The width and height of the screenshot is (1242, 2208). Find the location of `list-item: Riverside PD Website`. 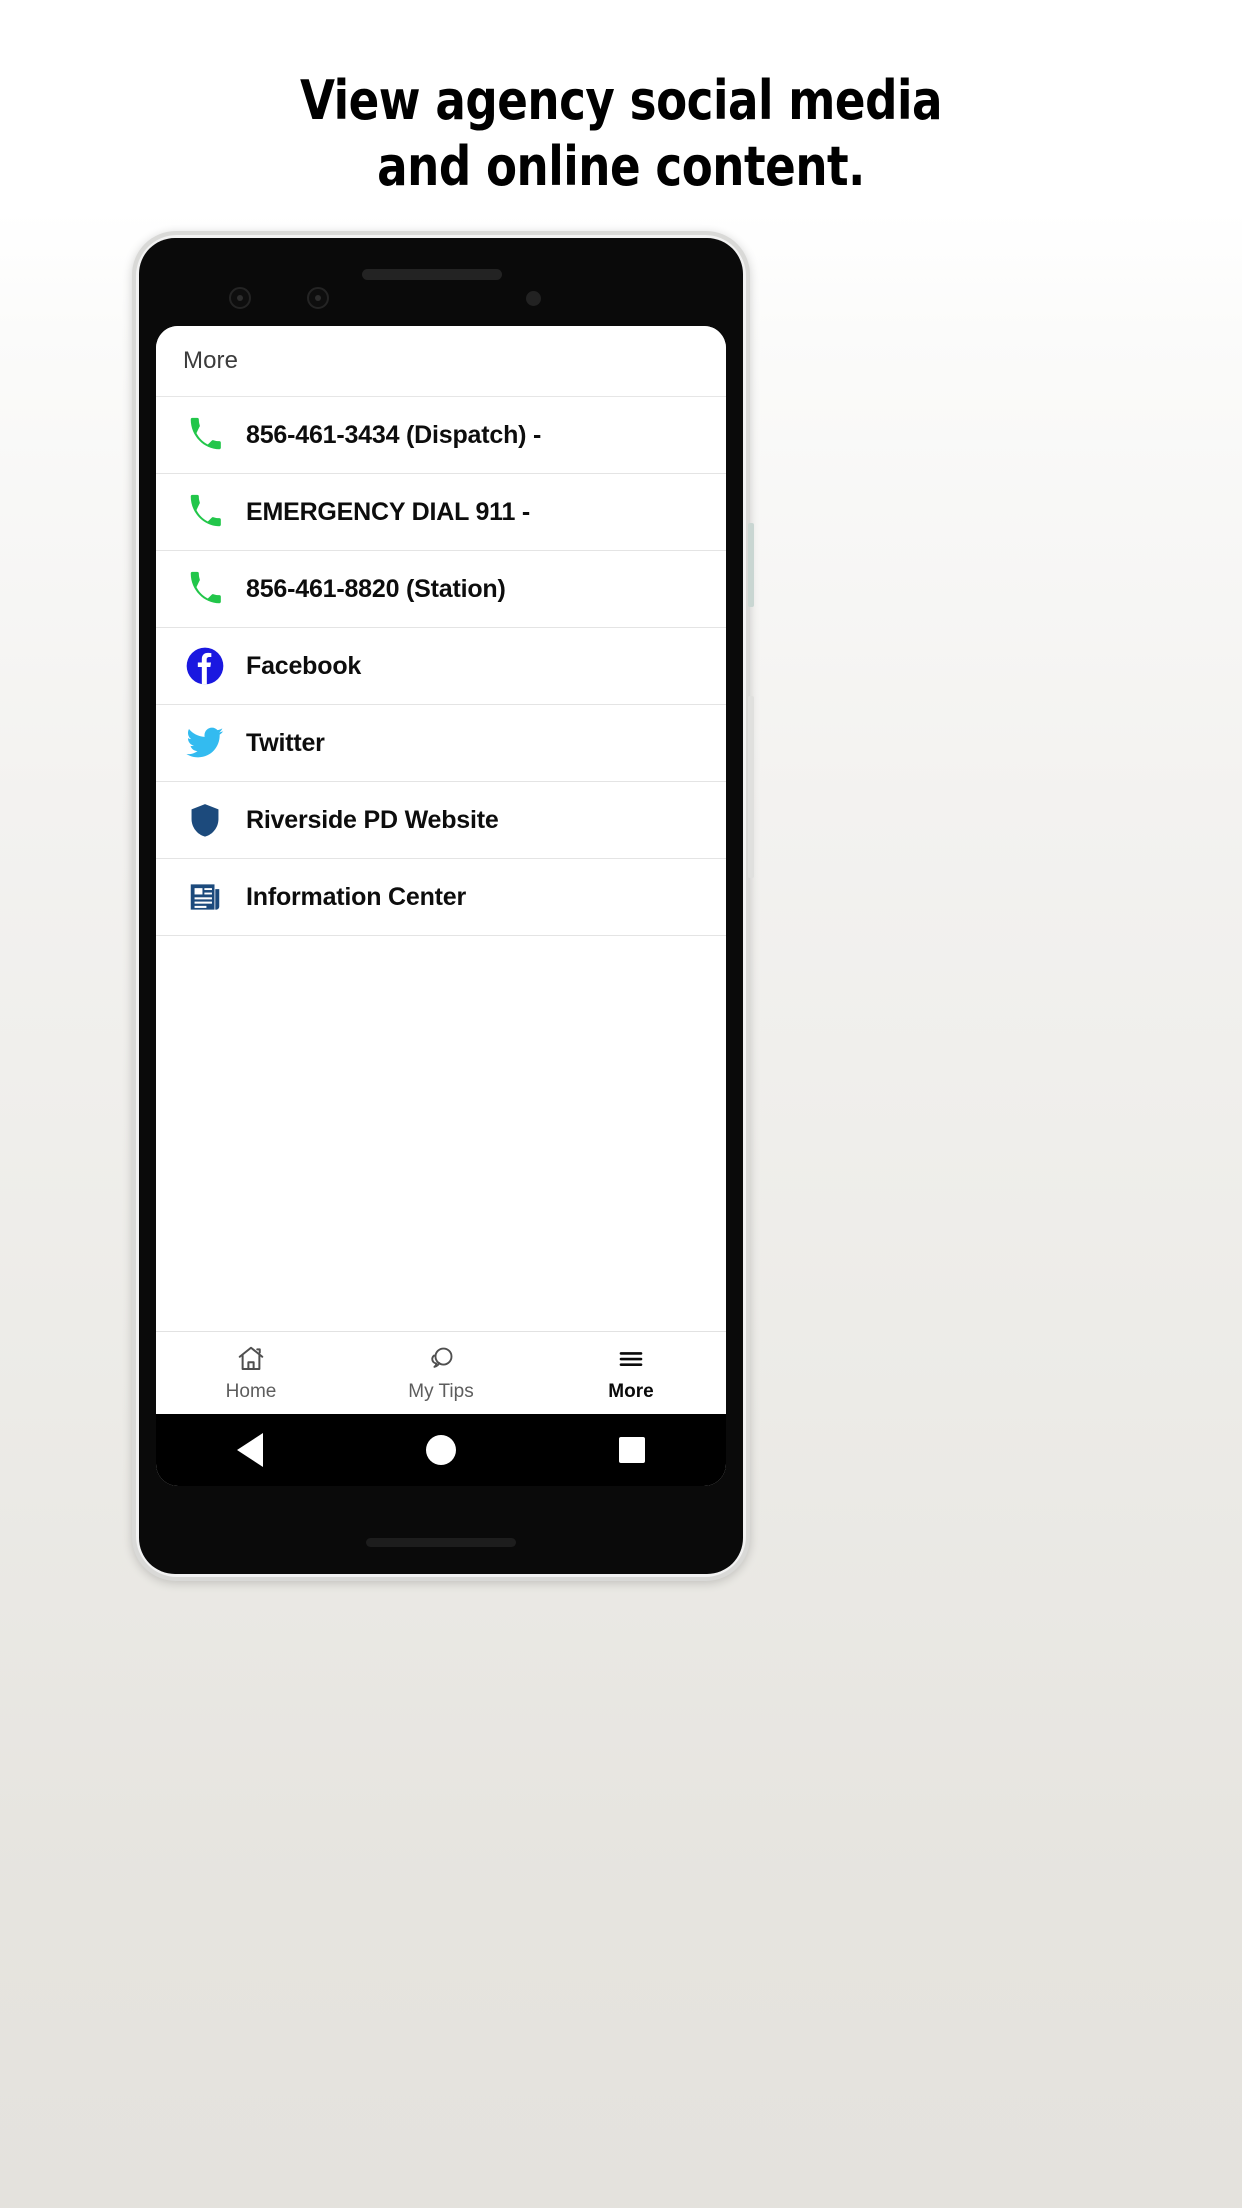

list-item: Riverside PD Website is located at coordinates (441, 820).